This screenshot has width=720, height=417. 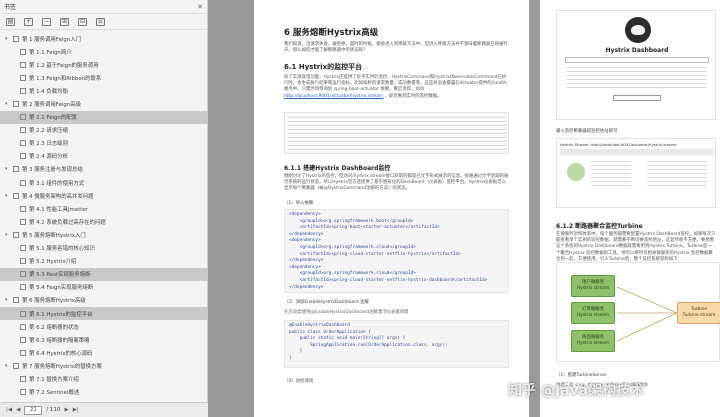 What do you see at coordinates (53, 118) in the screenshot?
I see `toc-item-label: 第 2.1 Feign的配置` at bounding box center [53, 118].